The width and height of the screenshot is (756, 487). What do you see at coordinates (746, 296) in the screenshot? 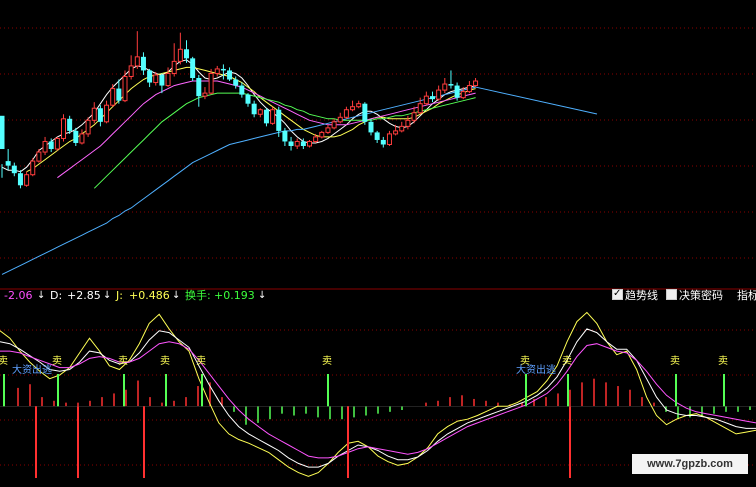
I see `legend-indicator-label: 指标` at bounding box center [746, 296].